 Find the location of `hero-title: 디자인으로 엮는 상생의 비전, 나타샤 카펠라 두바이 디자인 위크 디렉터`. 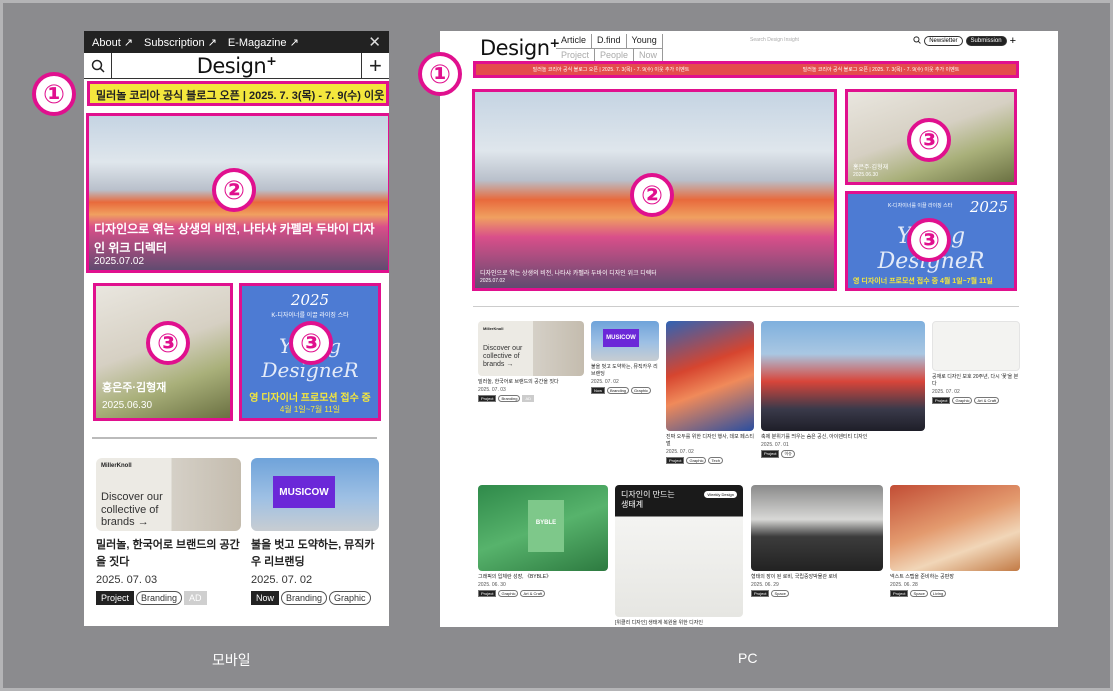

hero-title: 디자인으로 엮는 상생의 비전, 나타샤 카펠라 두바이 디자인 위크 디렉터 is located at coordinates (568, 274).